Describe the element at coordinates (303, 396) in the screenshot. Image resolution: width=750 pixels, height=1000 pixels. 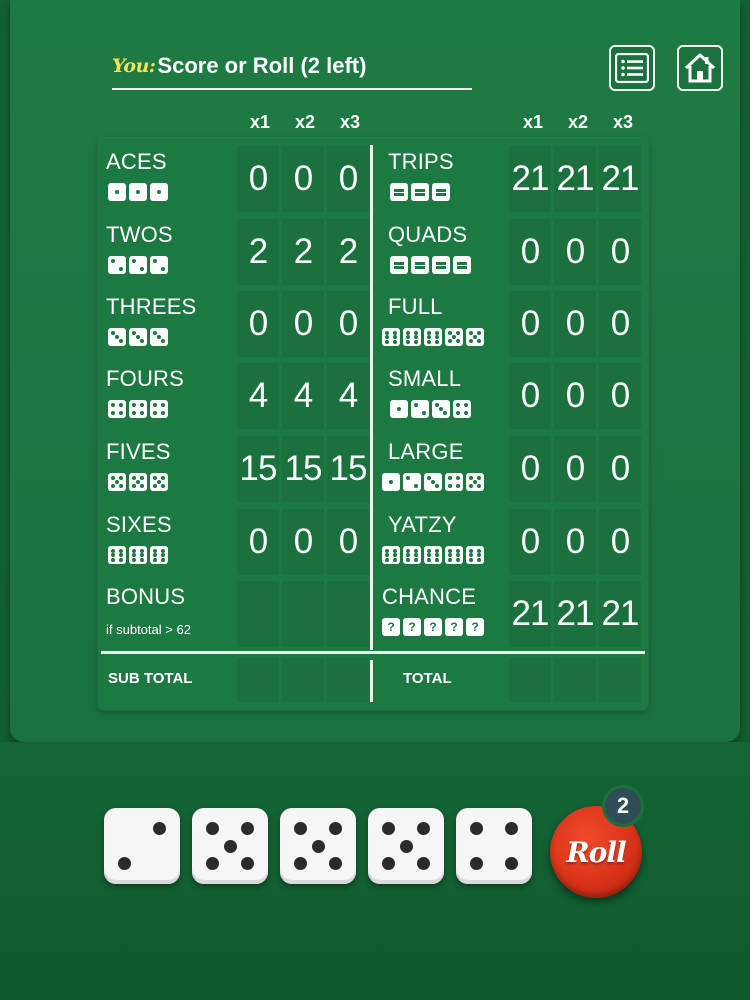
I see `score-cell-fours-x2: 4` at that location.